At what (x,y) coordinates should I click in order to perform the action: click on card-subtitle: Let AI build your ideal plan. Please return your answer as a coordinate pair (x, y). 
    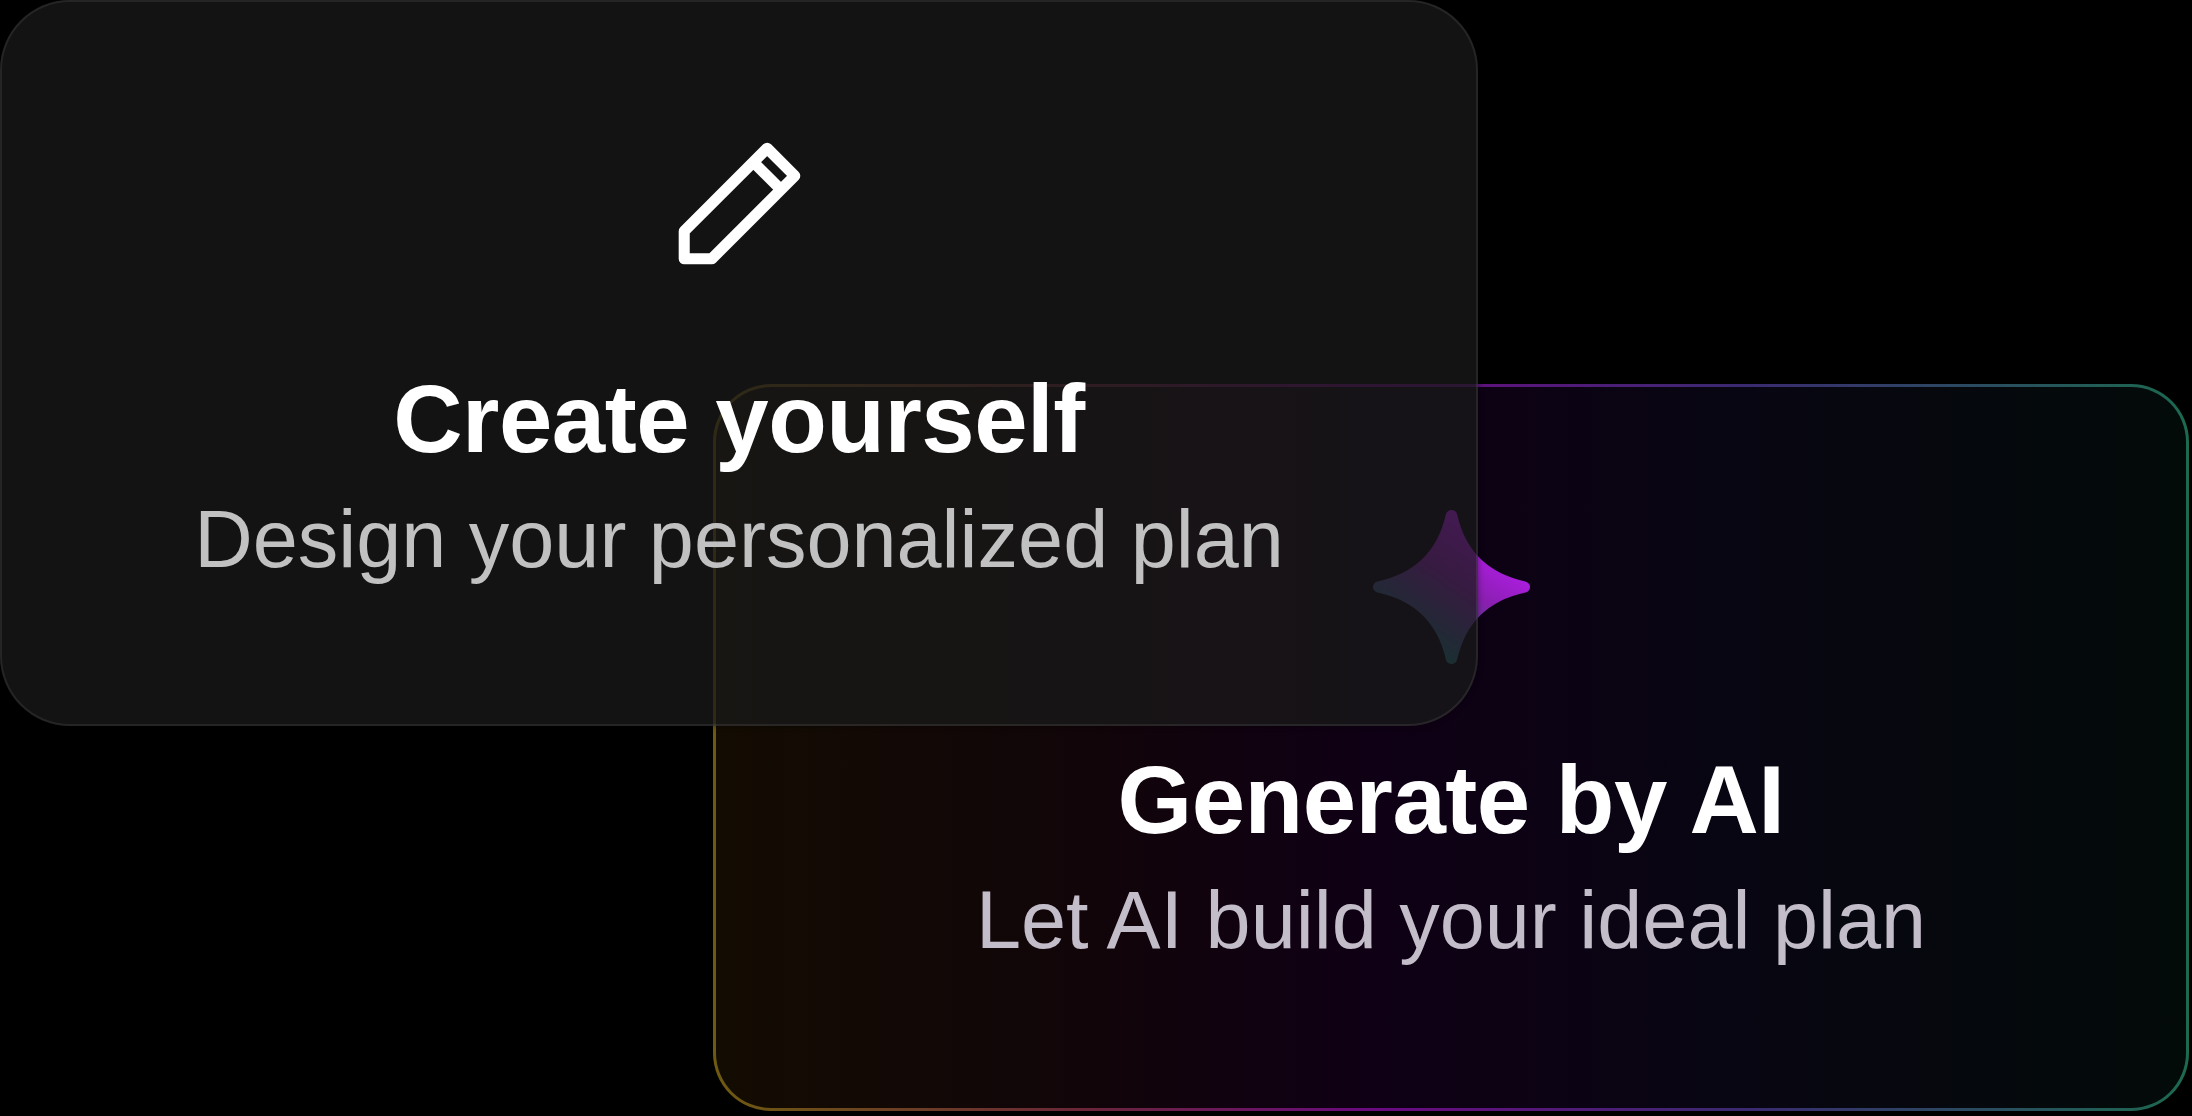
    Looking at the image, I should click on (1451, 920).